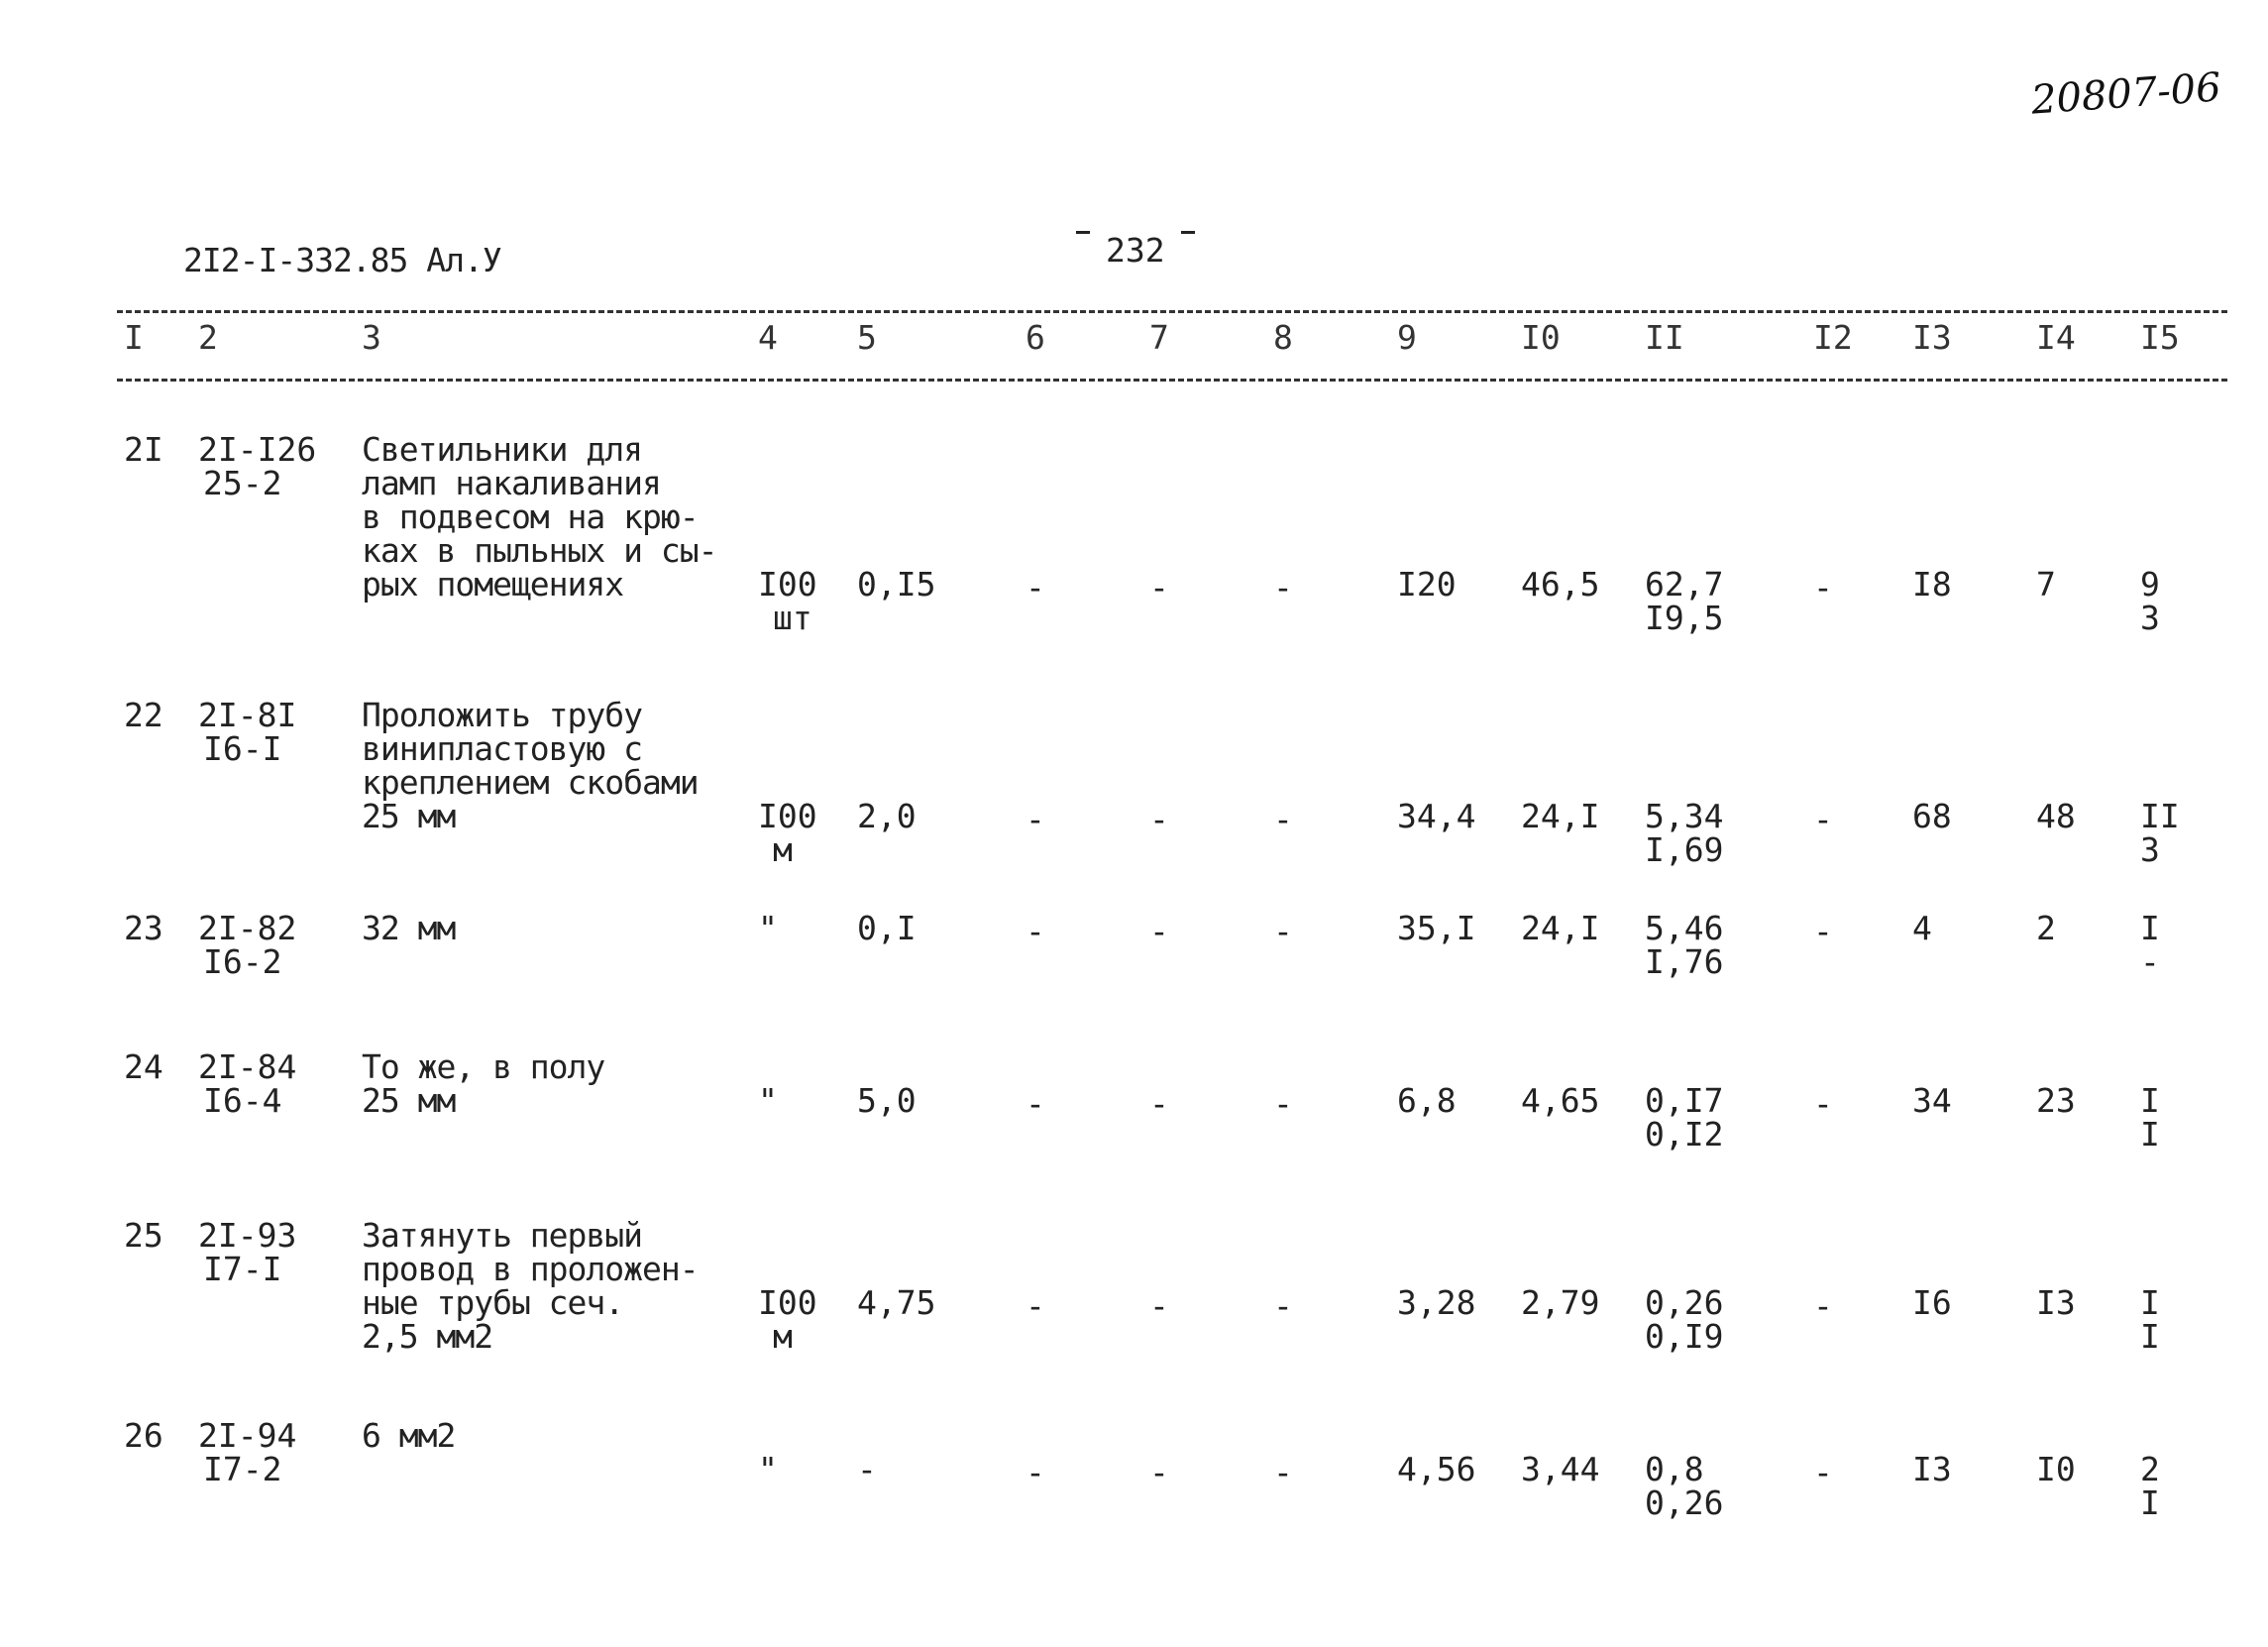  What do you see at coordinates (502, 715) in the screenshot?
I see `work-description: Проложить трубу` at bounding box center [502, 715].